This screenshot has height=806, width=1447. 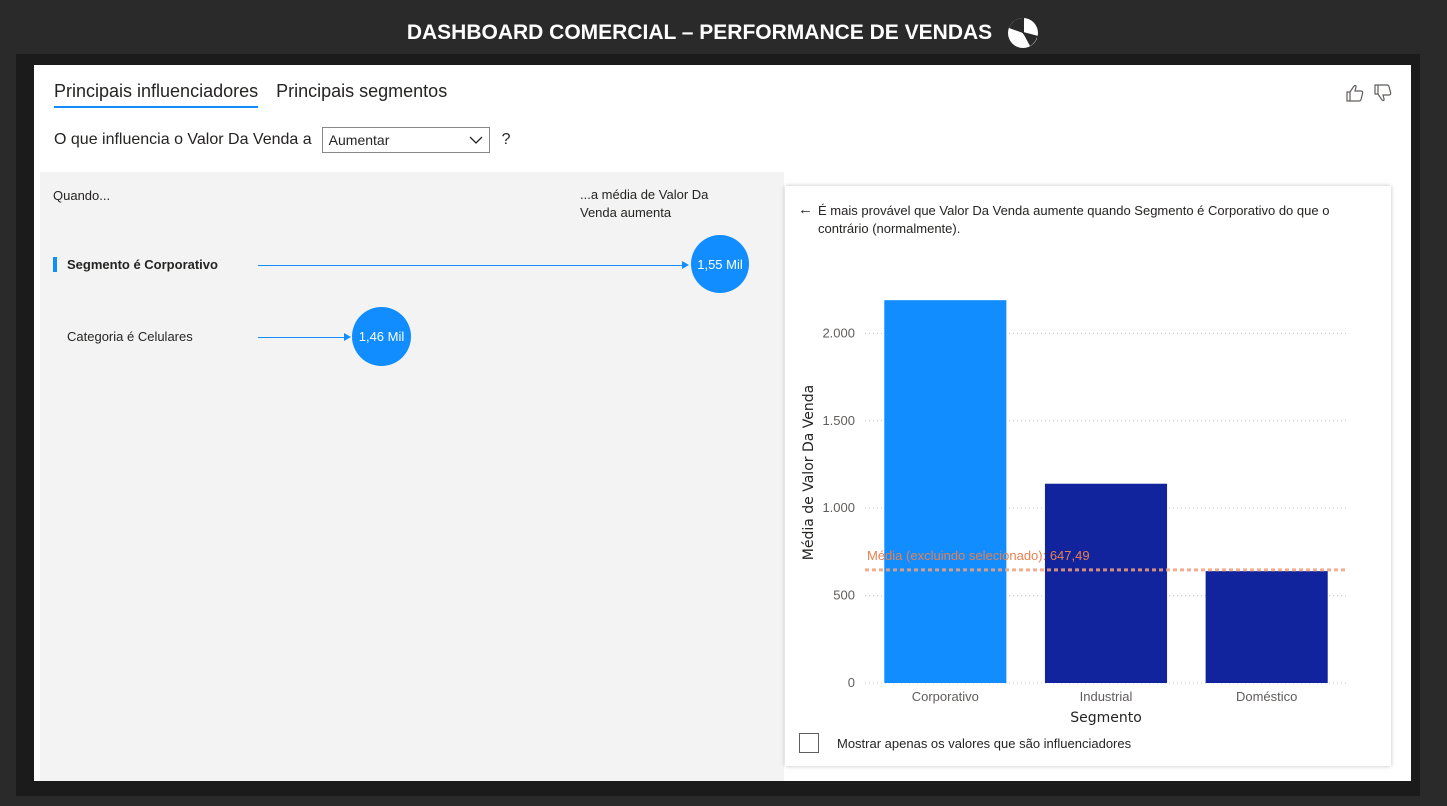 I want to click on direction-dropdown: Aumentar, so click(x=405, y=140).